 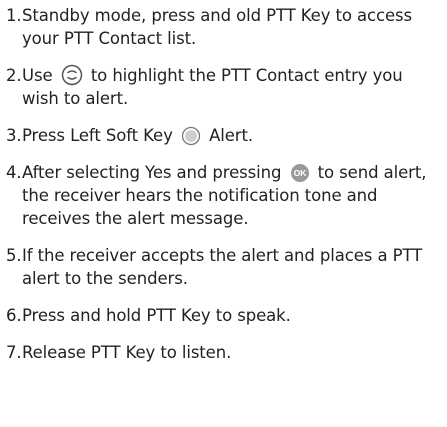 I want to click on step-text: Press Left Soft Key Alert., so click(x=232, y=135).